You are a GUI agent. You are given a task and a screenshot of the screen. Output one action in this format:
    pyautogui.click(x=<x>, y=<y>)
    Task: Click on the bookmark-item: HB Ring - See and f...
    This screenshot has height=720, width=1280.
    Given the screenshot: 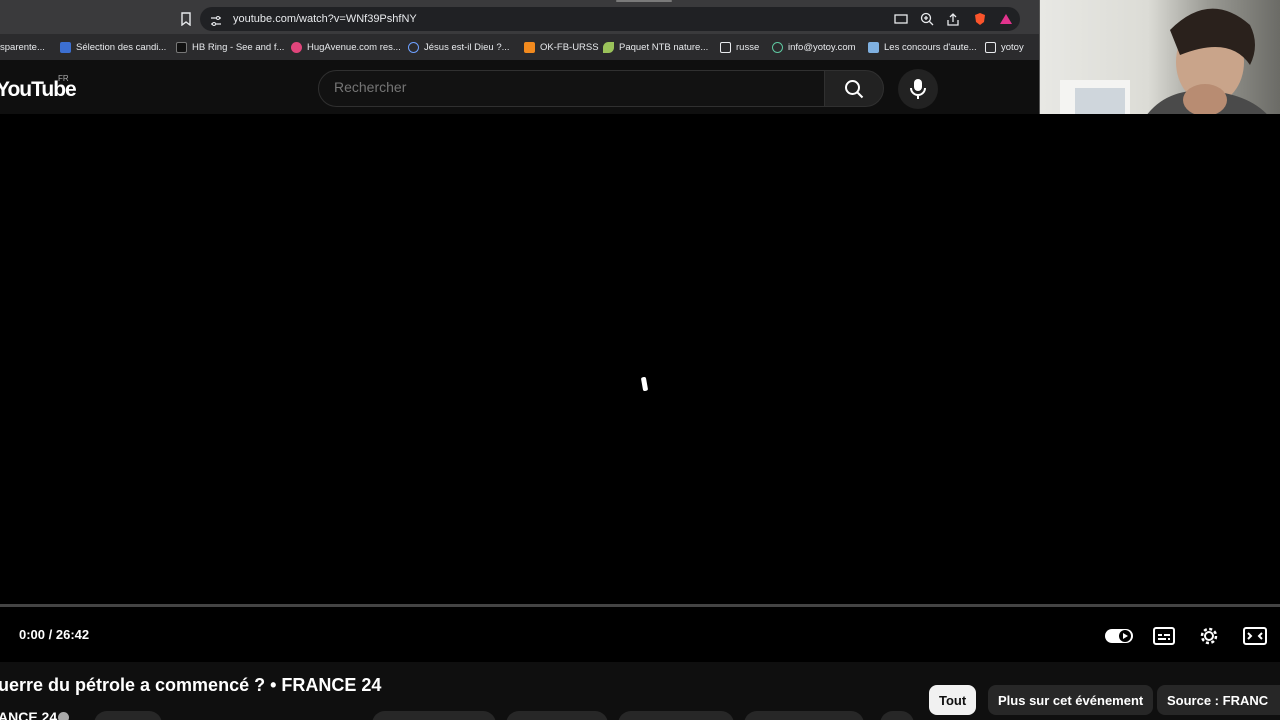 What is the action you would take?
    pyautogui.click(x=230, y=47)
    